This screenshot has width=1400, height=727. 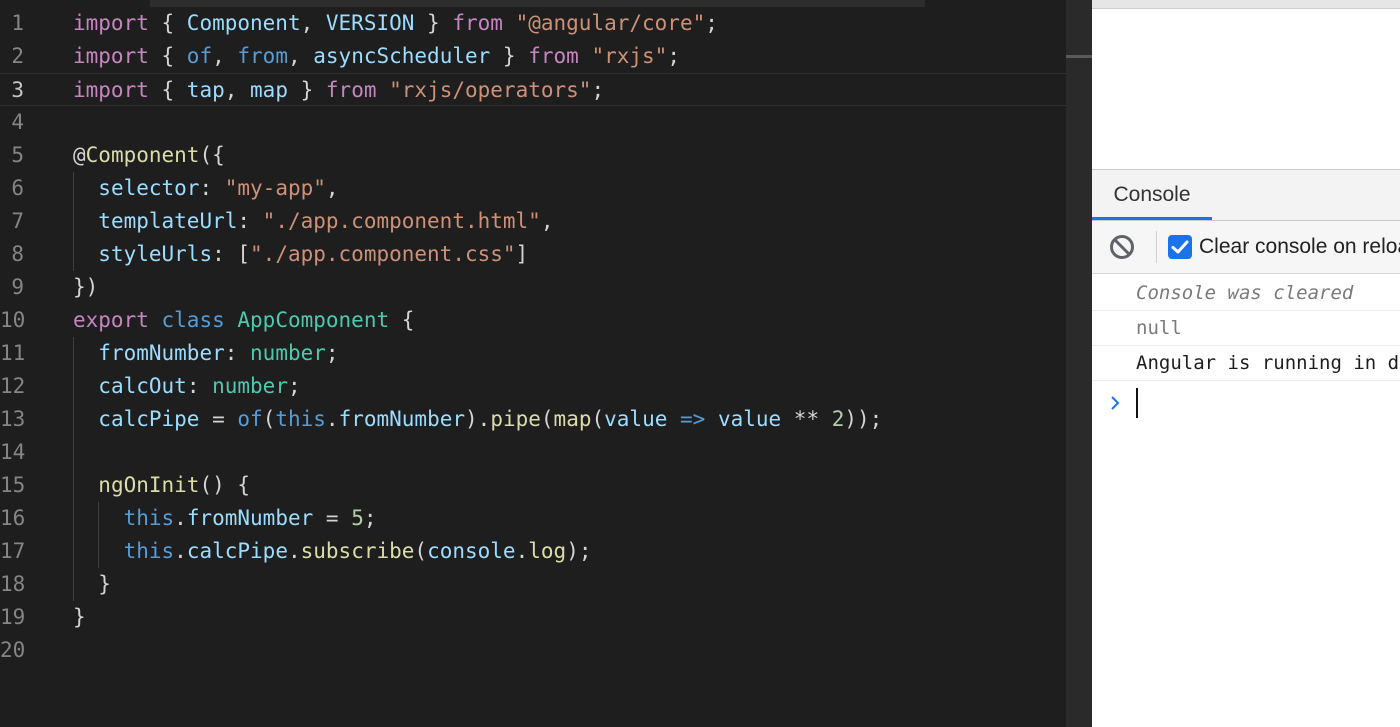 What do you see at coordinates (533, 221) in the screenshot?
I see `code-line: 7 templateUrl: "./app.component.html",` at bounding box center [533, 221].